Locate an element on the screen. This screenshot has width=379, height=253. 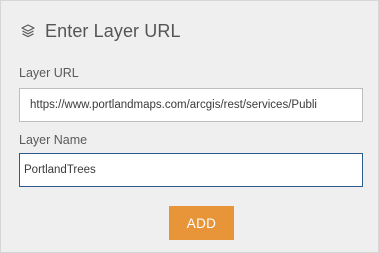
layers-icon is located at coordinates (28, 31).